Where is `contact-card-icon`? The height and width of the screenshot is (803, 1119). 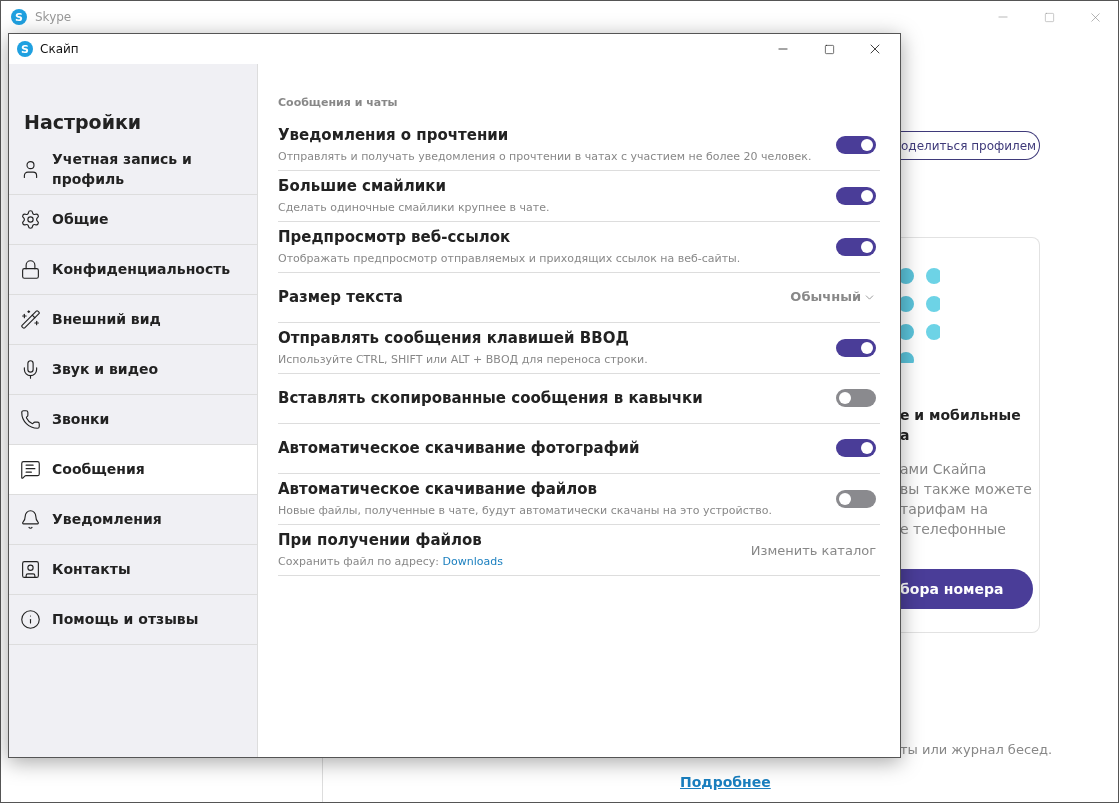 contact-card-icon is located at coordinates (30, 569).